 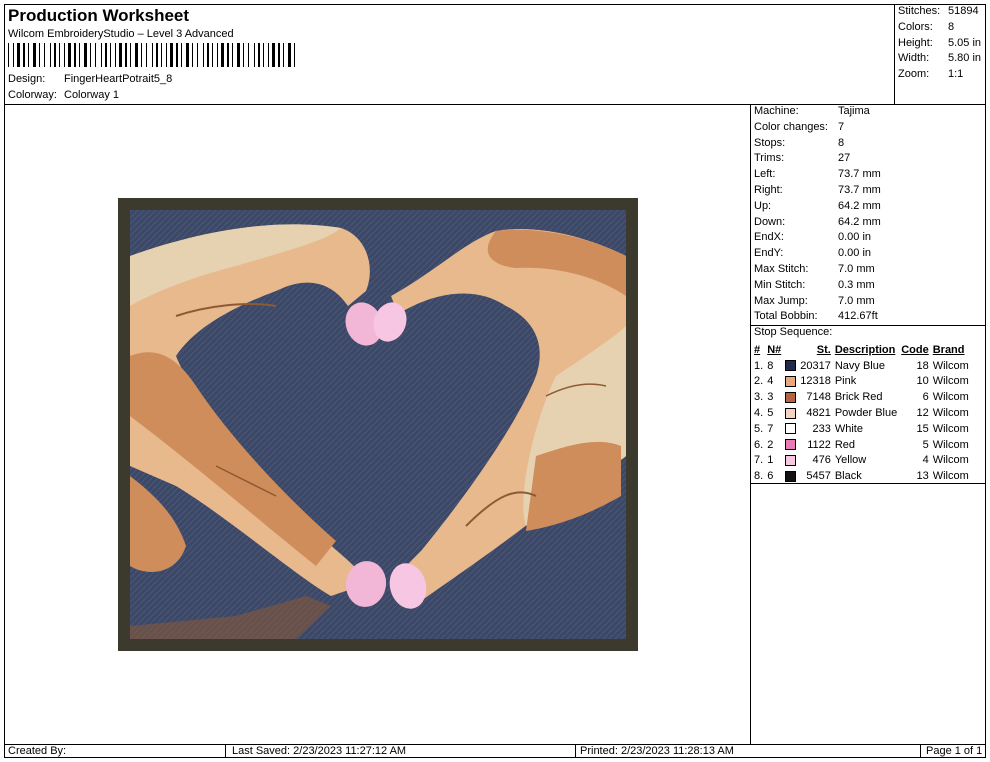 I want to click on row-index: 3., so click(x=759, y=397).